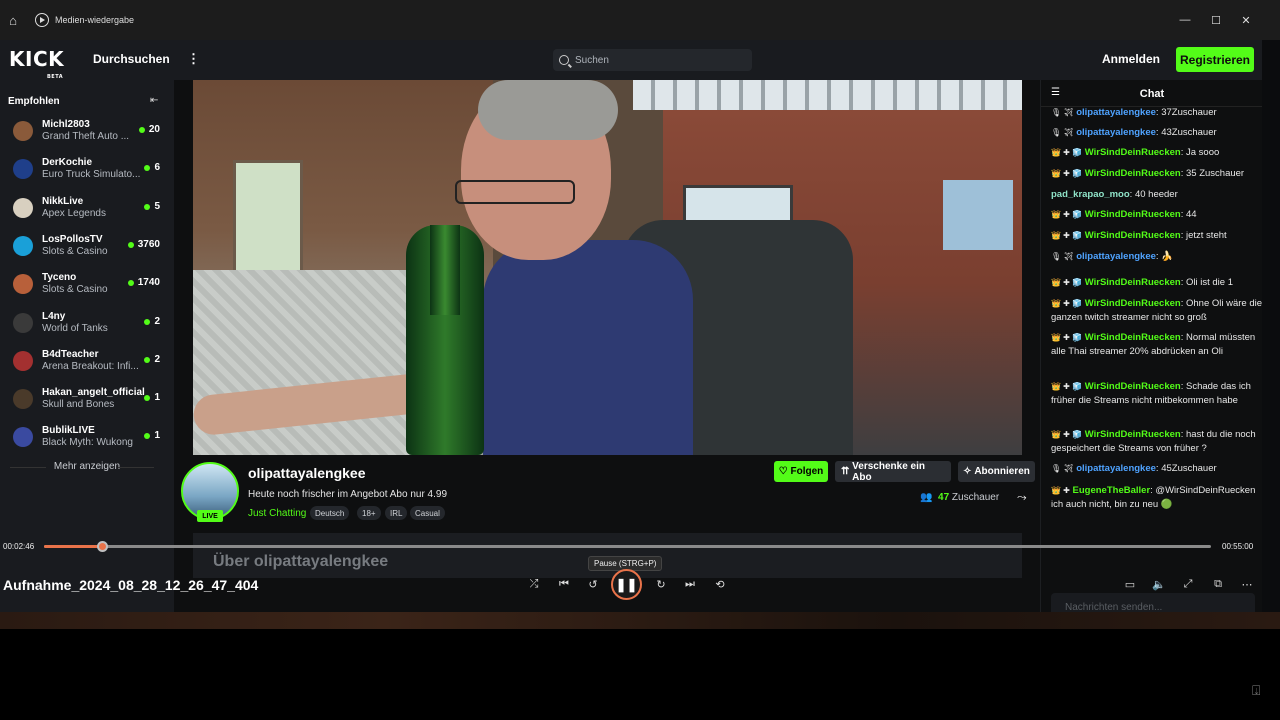 Image resolution: width=1280 pixels, height=720 pixels. What do you see at coordinates (87, 284) in the screenshot?
I see `sidebar-channel-item: Tyceno Slots & Casino 1740` at bounding box center [87, 284].